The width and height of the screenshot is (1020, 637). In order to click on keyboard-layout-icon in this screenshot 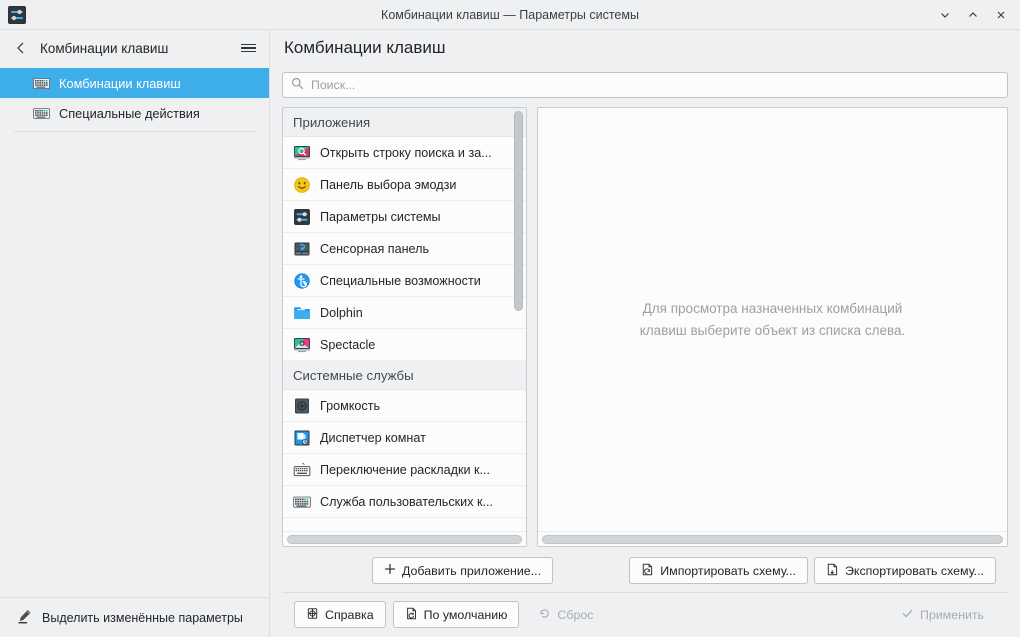, I will do `click(302, 470)`.